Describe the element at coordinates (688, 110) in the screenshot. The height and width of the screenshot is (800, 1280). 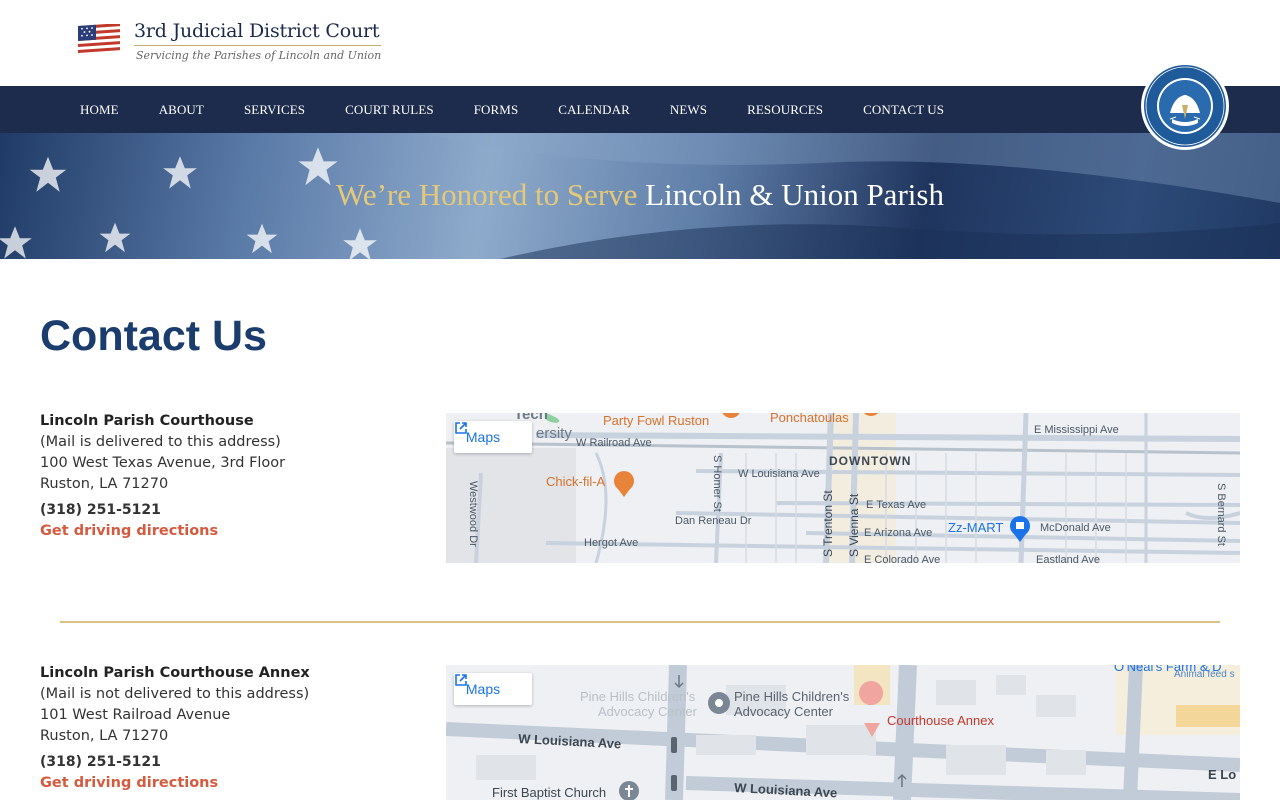
I see `nav-news: NEWS` at that location.